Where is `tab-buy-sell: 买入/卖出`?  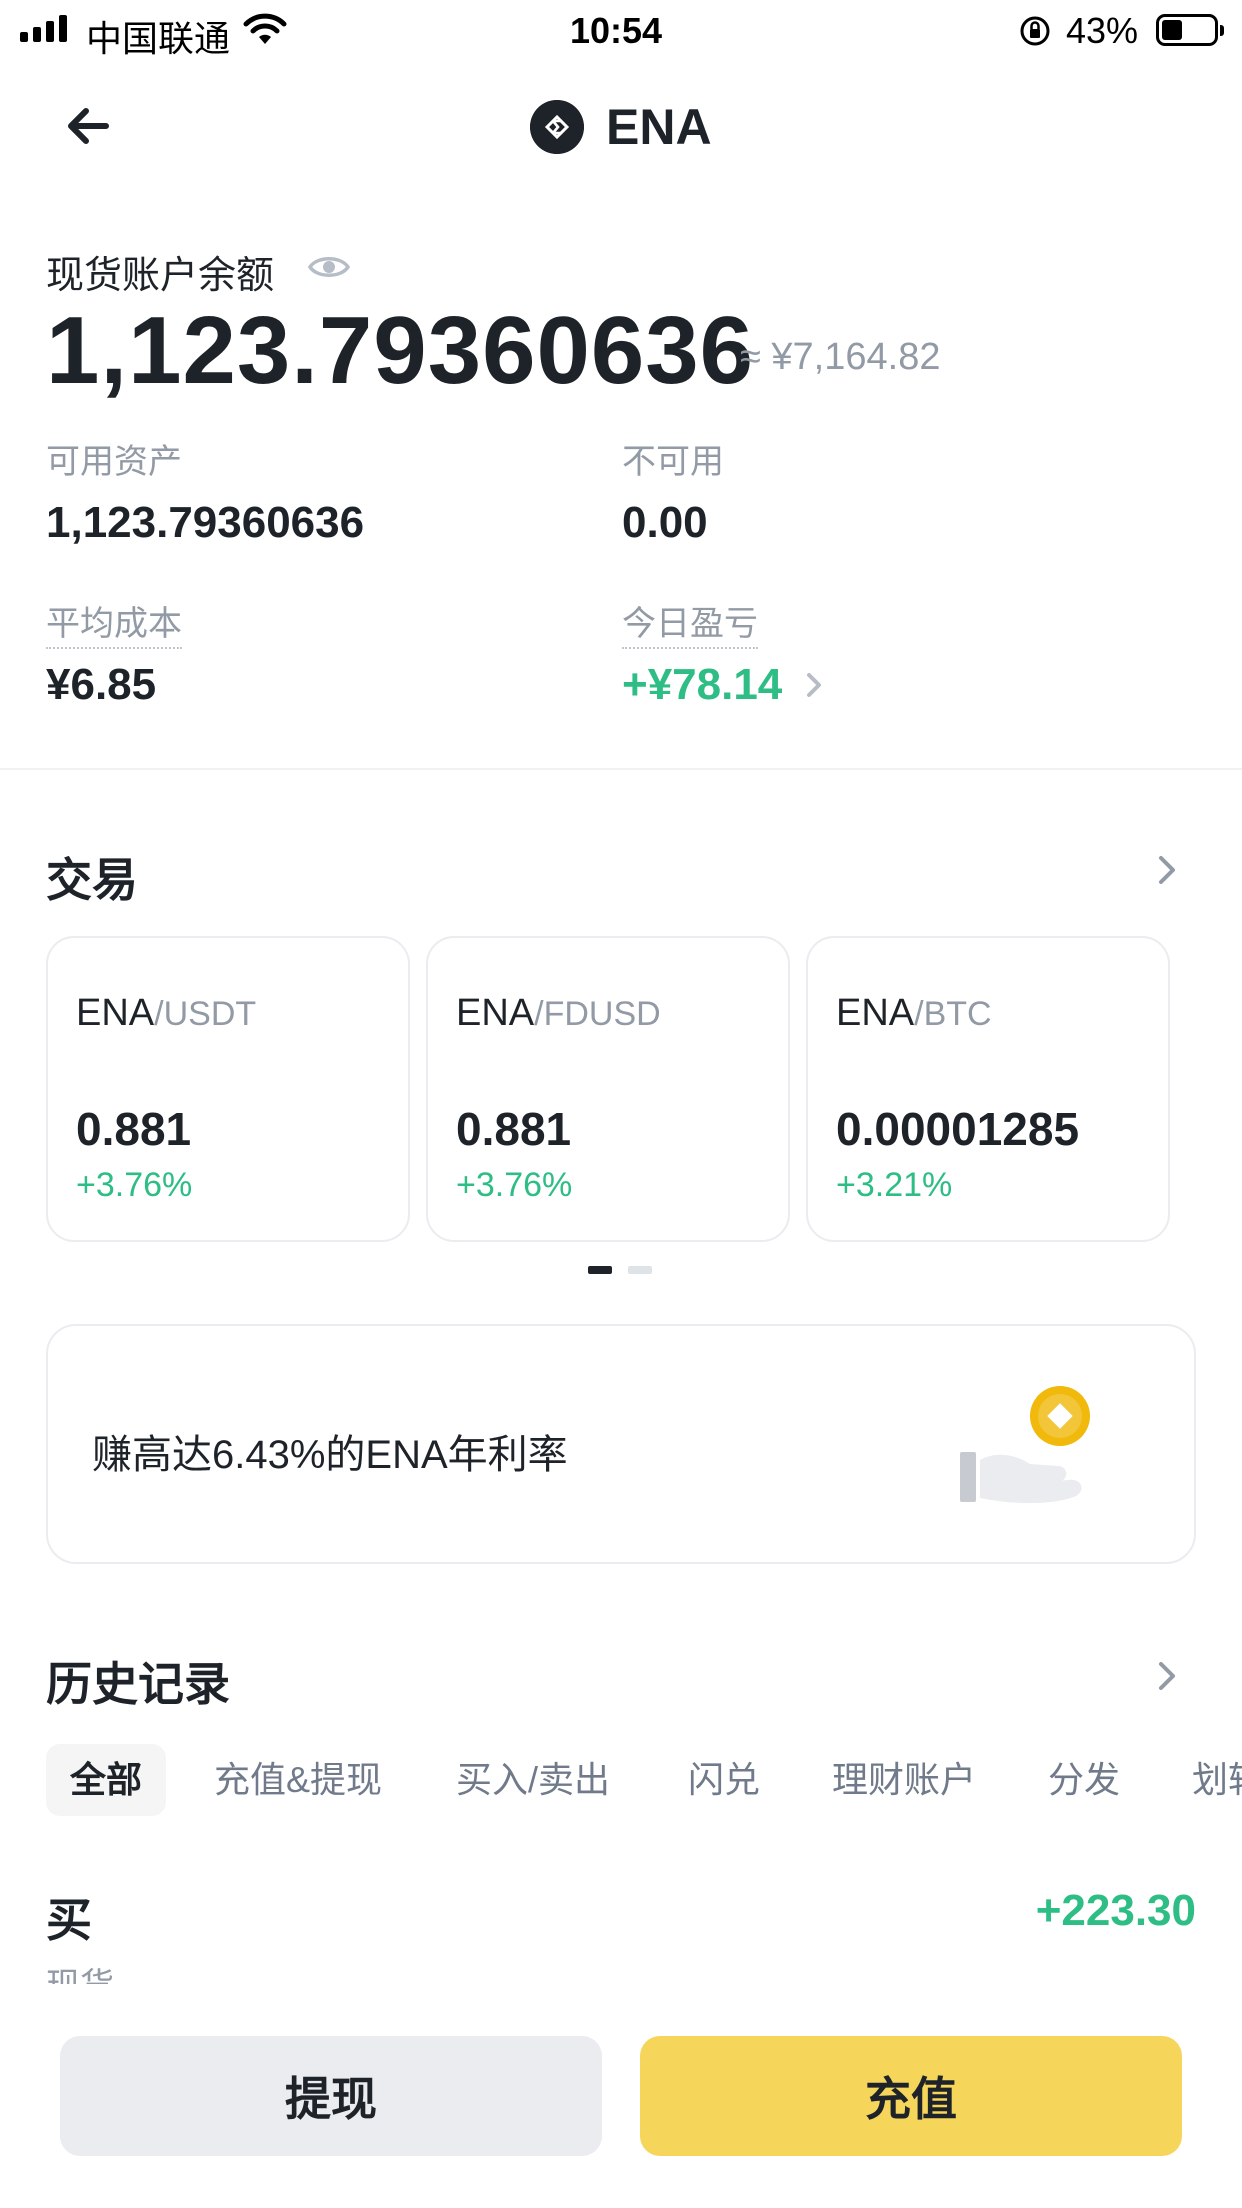
tab-buy-sell: 买入/卖出 is located at coordinates (533, 1780).